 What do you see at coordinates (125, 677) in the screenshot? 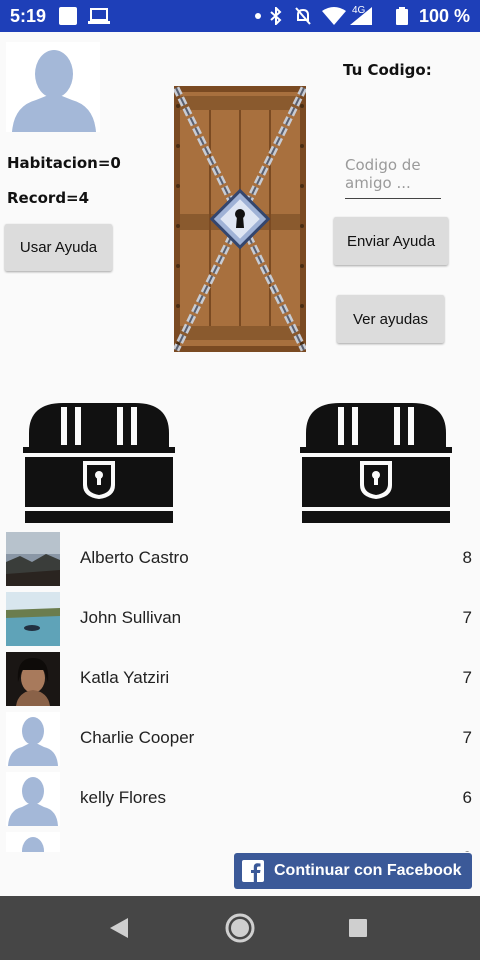
I see `player-name: Katla Yatziri` at bounding box center [125, 677].